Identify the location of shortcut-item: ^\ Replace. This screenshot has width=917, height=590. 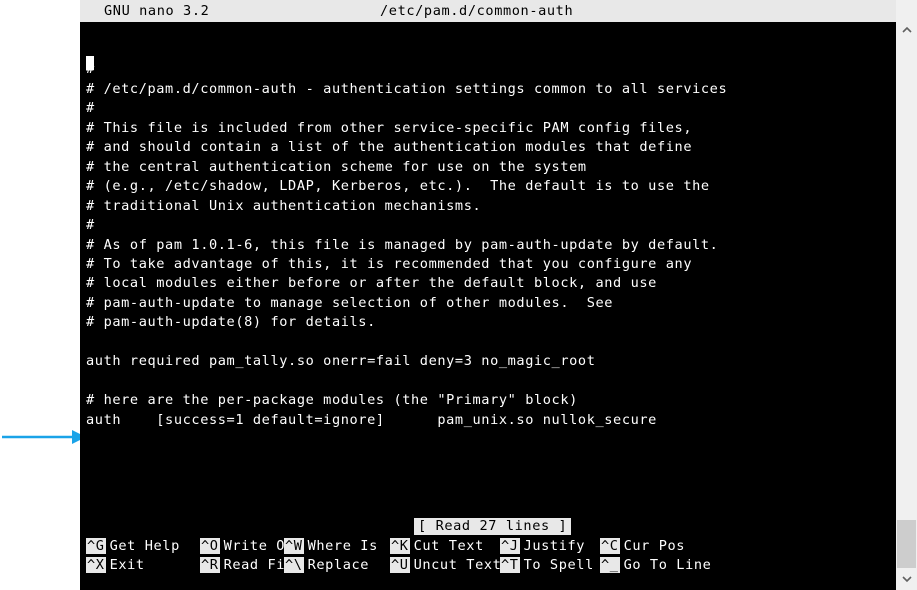
(326, 565).